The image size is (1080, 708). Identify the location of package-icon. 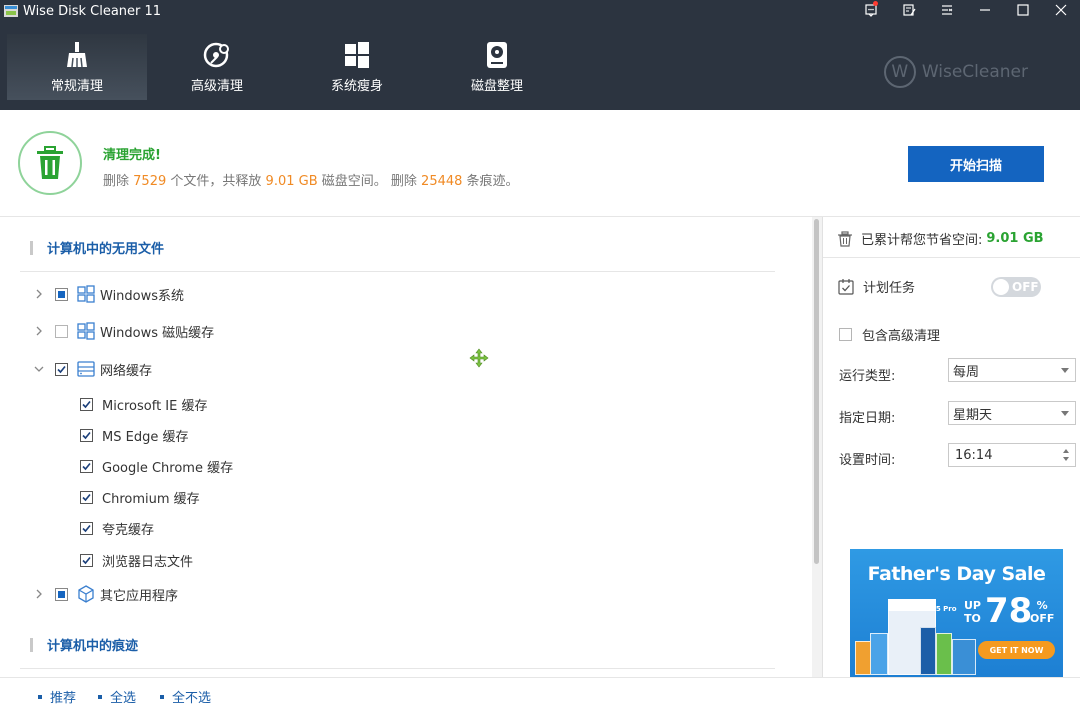
(86, 594).